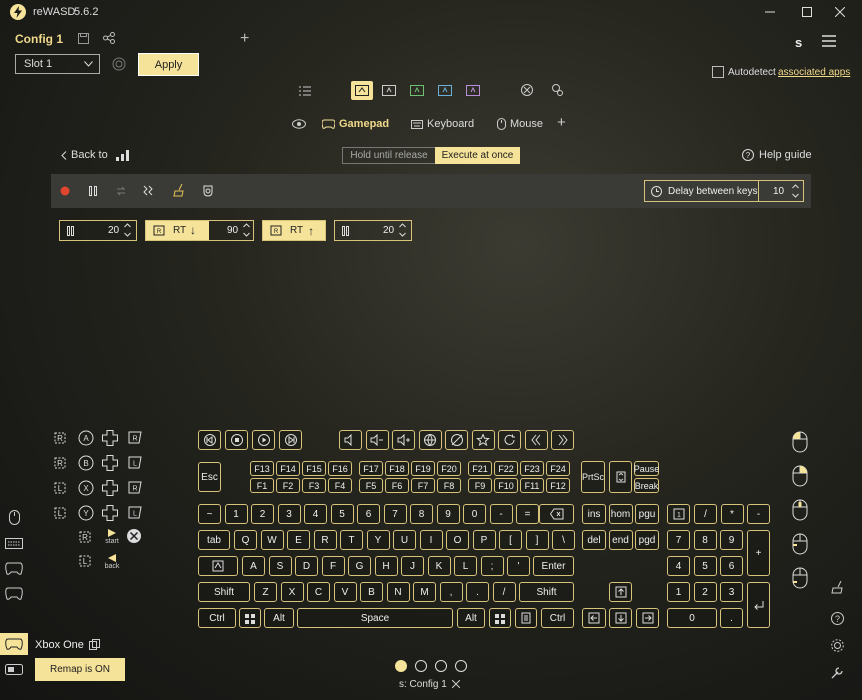 Image resolution: width=862 pixels, height=700 pixels. I want to click on fkey-f20: F20, so click(449, 468).